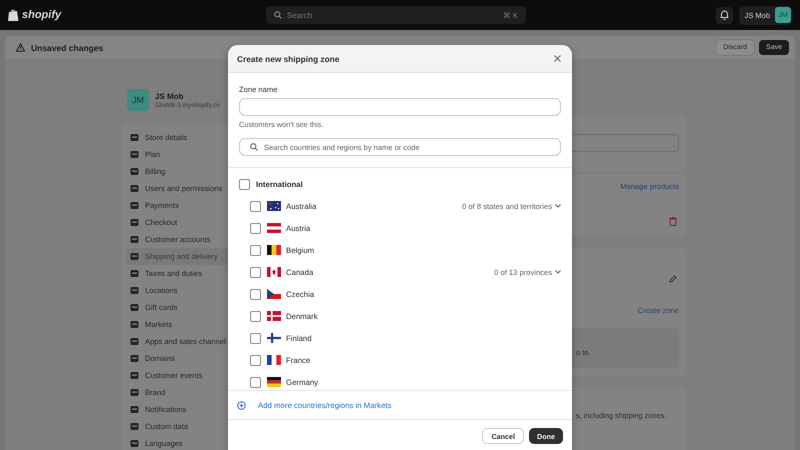 Image resolution: width=800 pixels, height=450 pixels. I want to click on bell-icon, so click(724, 15).